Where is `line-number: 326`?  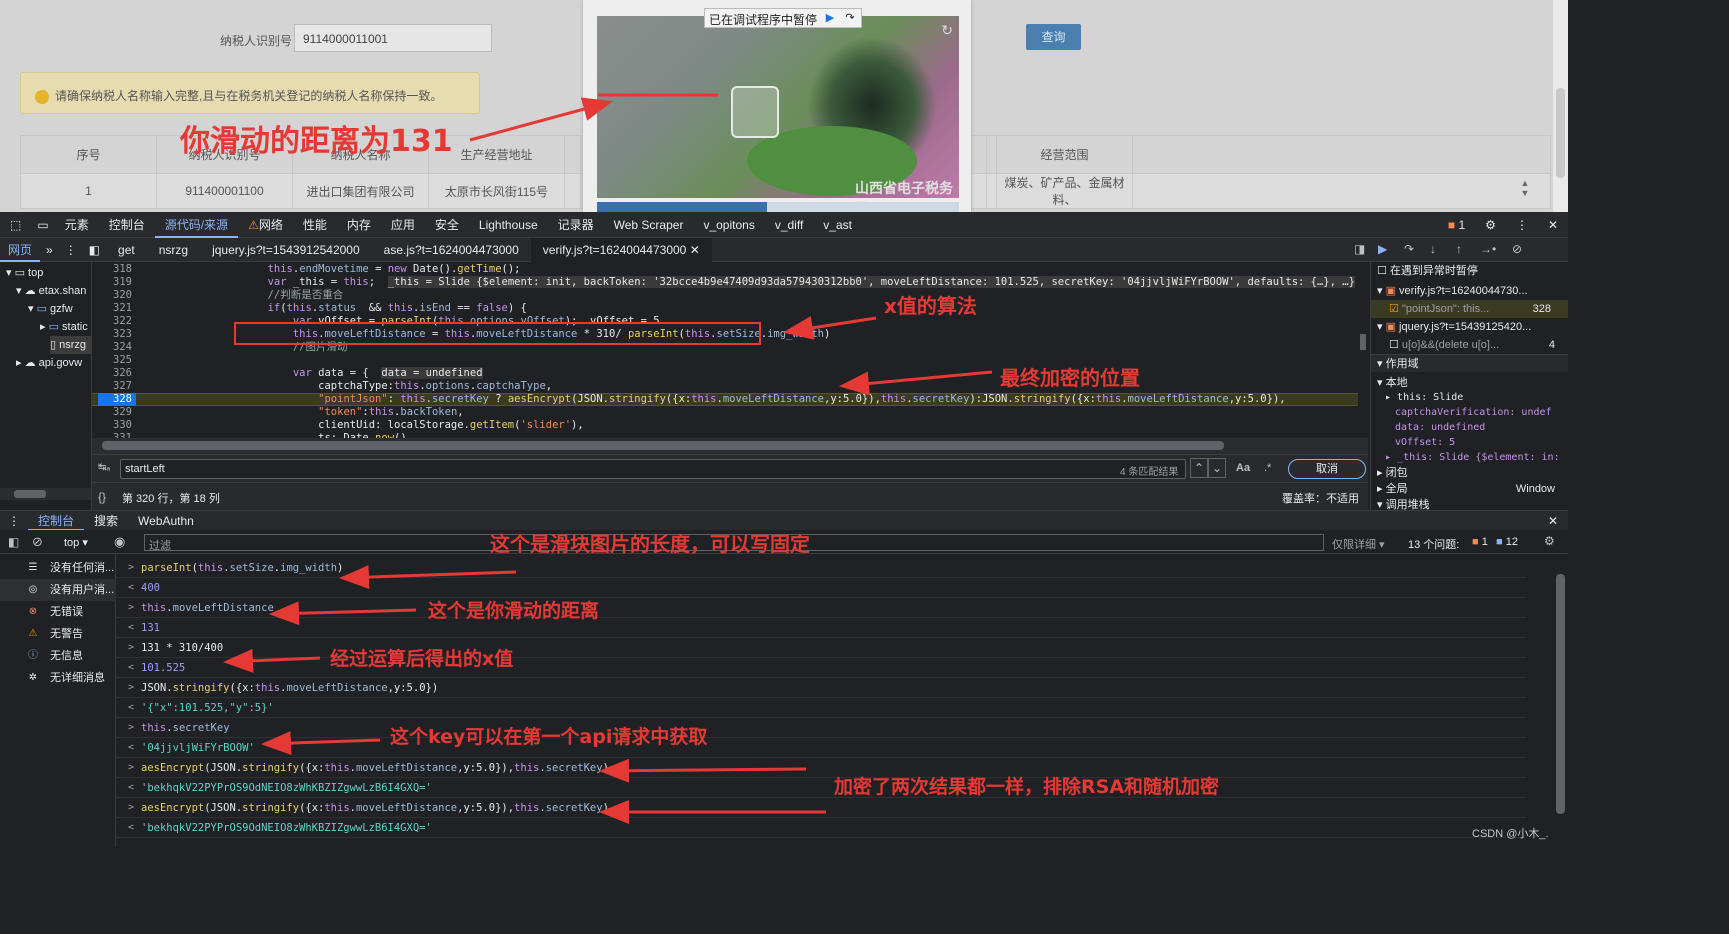 line-number: 326 is located at coordinates (112, 373).